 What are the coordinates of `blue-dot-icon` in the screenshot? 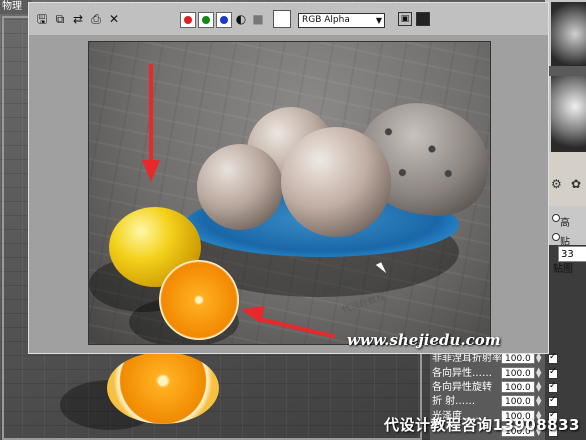 It's located at (224, 20).